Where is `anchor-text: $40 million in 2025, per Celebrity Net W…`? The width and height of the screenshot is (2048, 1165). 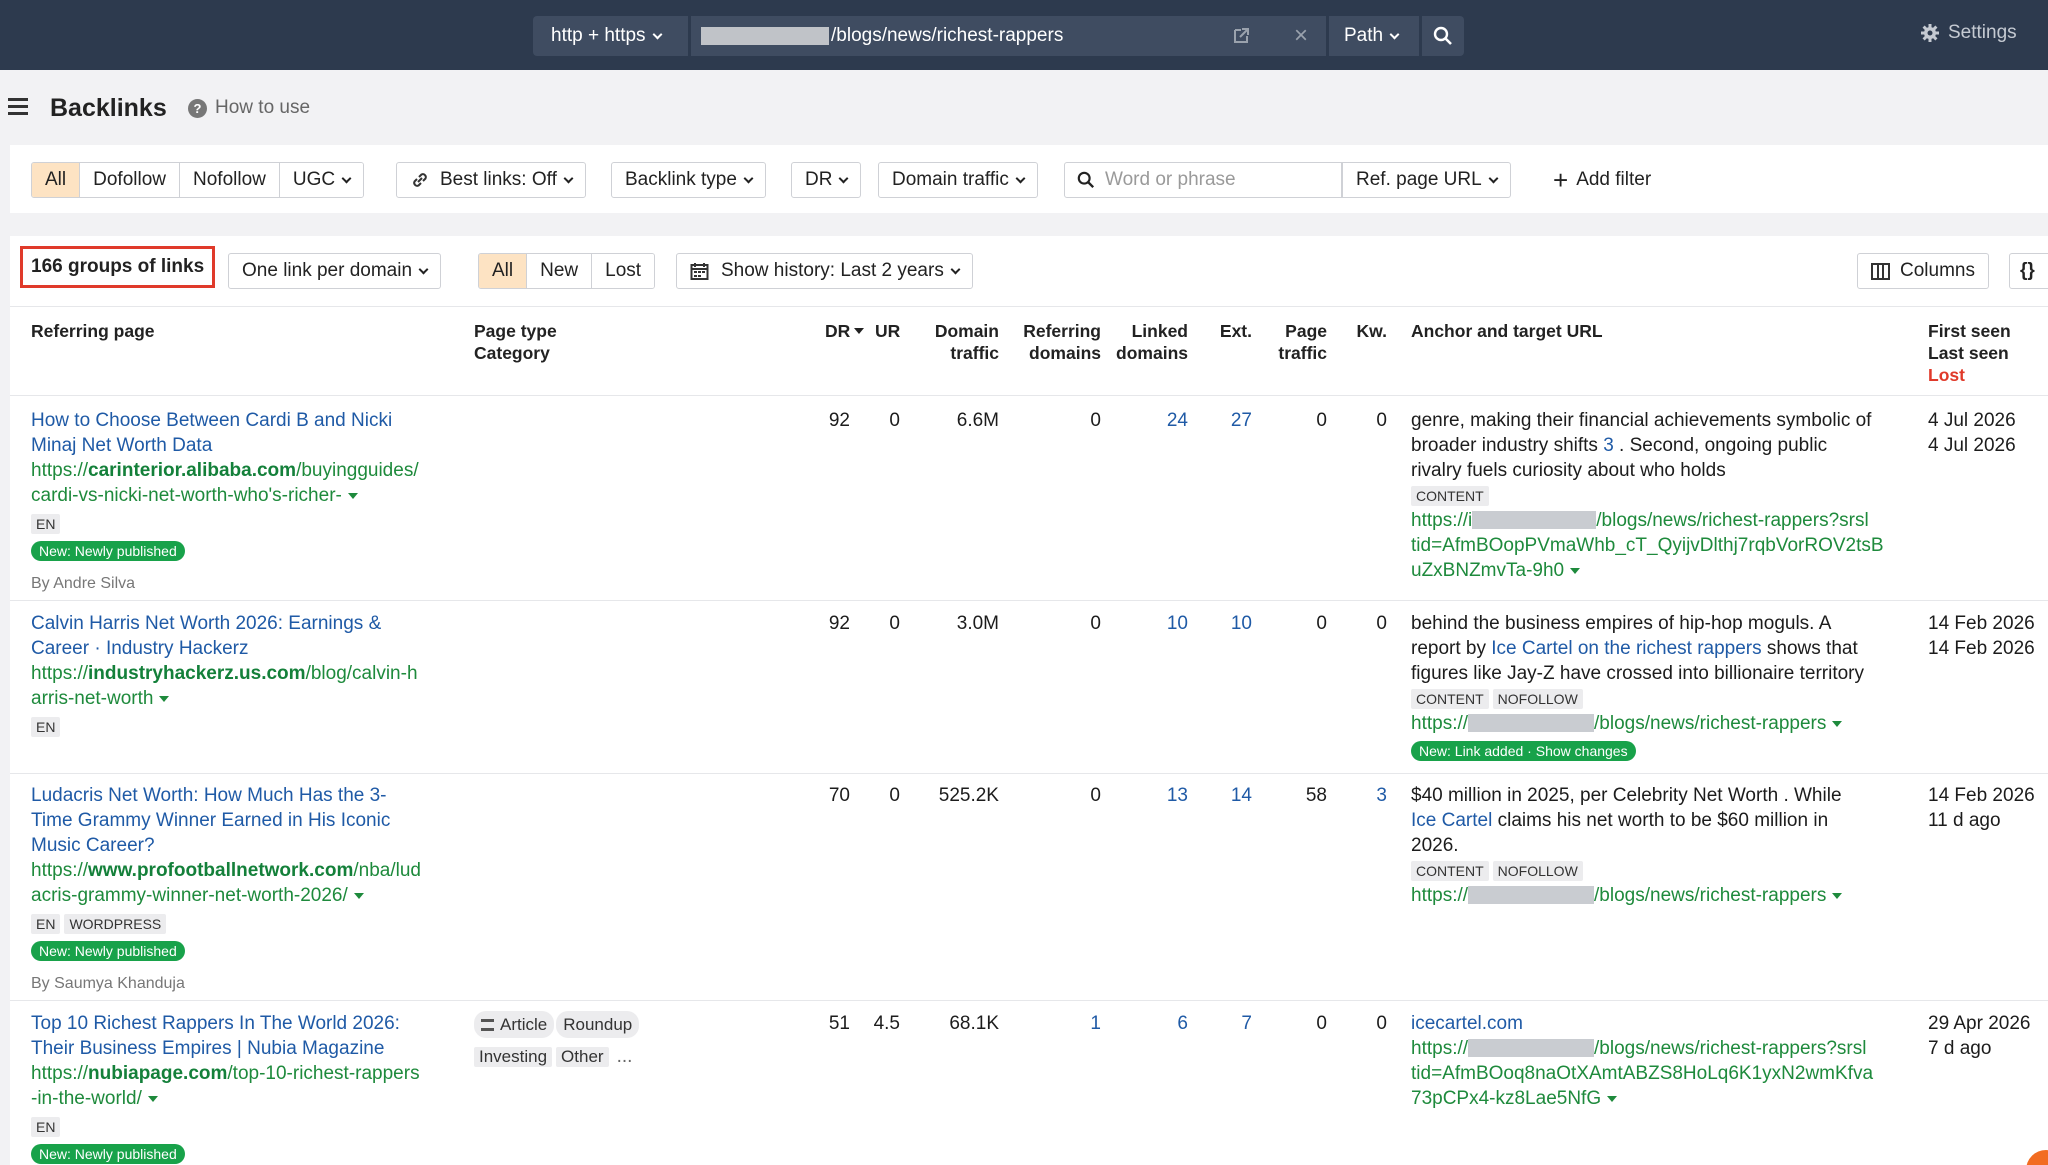 anchor-text: $40 million in 2025, per Celebrity Net W… is located at coordinates (1626, 795).